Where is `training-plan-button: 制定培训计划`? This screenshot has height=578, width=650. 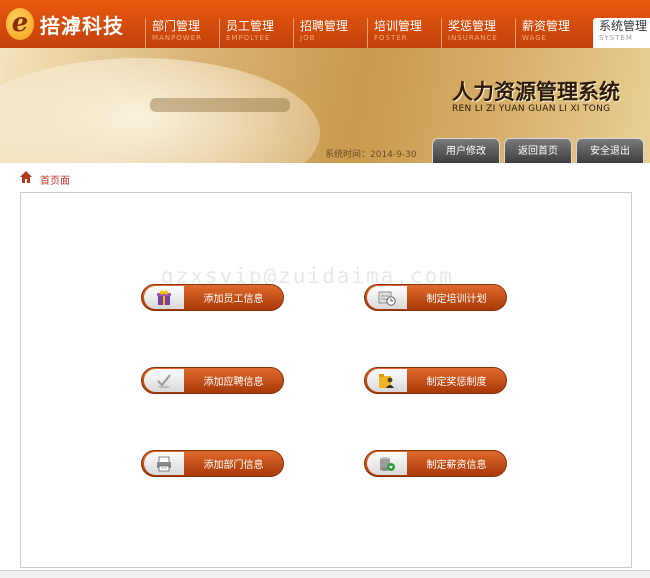 training-plan-button: 制定培训计划 is located at coordinates (435, 297).